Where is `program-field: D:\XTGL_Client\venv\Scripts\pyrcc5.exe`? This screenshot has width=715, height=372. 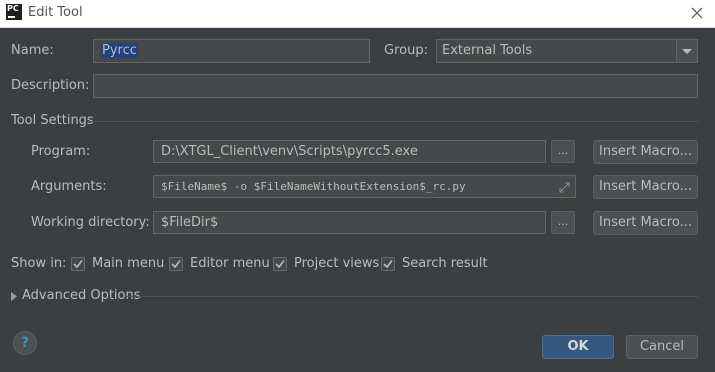
program-field: D:\XTGL_Client\venv\Scripts\pyrcc5.exe is located at coordinates (349, 151).